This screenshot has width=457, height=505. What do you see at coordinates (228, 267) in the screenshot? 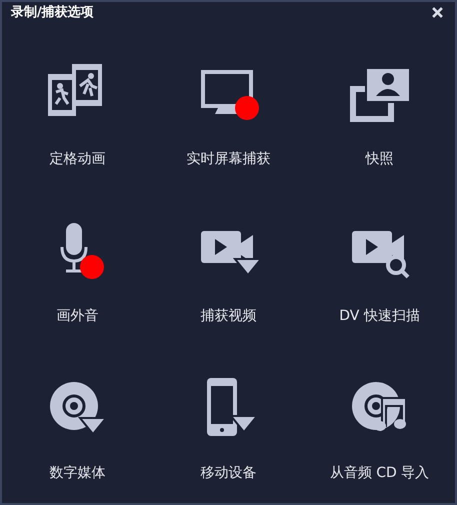
I see `capture-option: 捕获视频` at bounding box center [228, 267].